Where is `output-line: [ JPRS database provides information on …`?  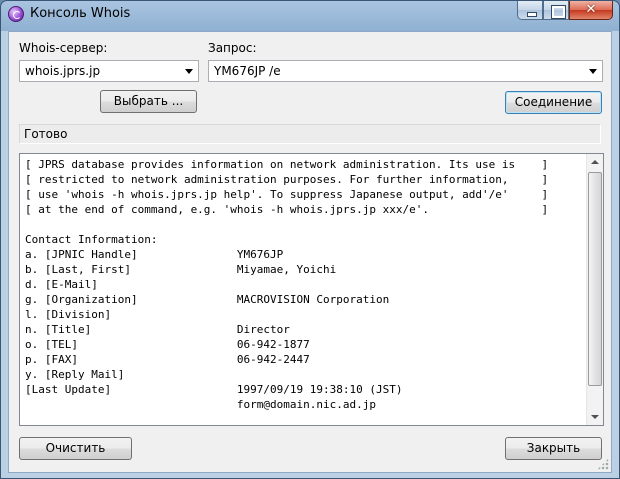
output-line: [ JPRS database provides information on … is located at coordinates (287, 164).